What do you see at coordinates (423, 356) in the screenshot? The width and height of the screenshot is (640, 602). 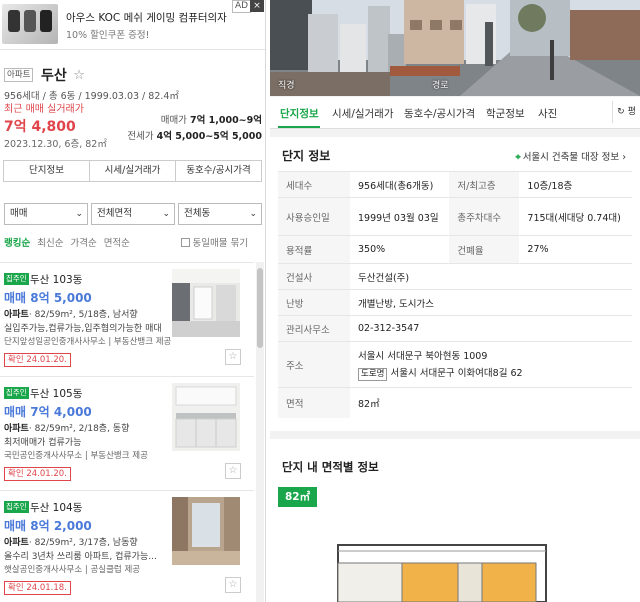 I see `lot-address: 서울시 서대문구 북아현동 1009` at bounding box center [423, 356].